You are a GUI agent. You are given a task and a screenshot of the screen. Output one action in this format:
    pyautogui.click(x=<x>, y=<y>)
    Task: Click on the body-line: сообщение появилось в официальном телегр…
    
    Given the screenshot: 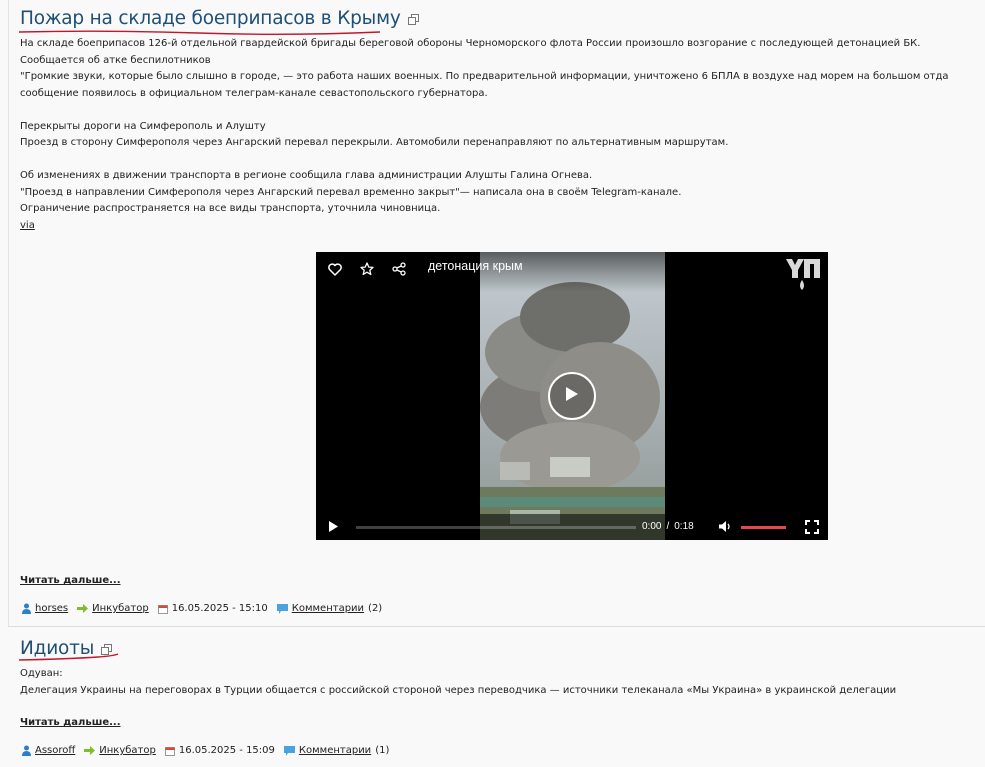 What is the action you would take?
    pyautogui.click(x=254, y=93)
    